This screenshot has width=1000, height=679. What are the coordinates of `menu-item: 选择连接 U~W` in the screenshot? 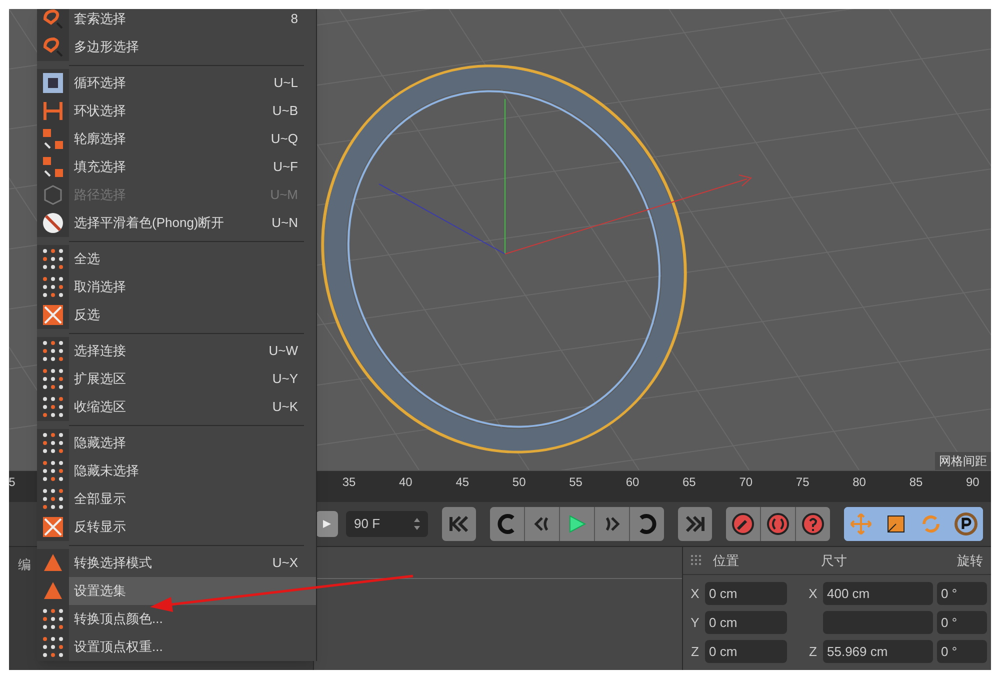 It's located at (176, 351).